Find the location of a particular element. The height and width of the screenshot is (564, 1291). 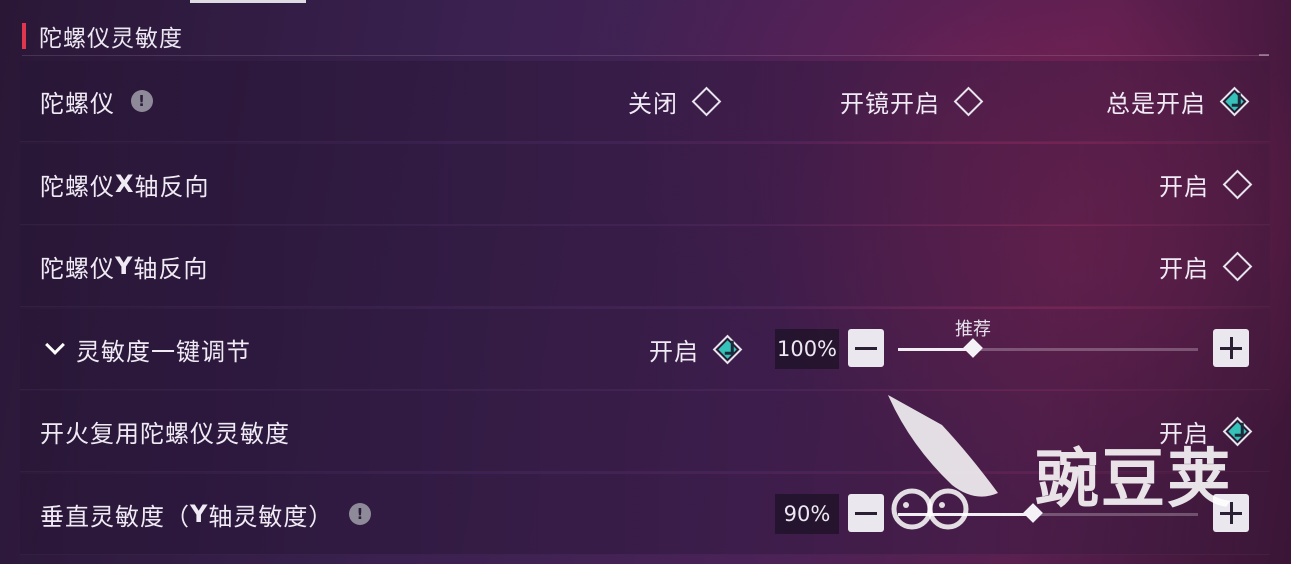

one-key-sensitivity-expander: 灵敏度一键调节 is located at coordinates (145, 349).